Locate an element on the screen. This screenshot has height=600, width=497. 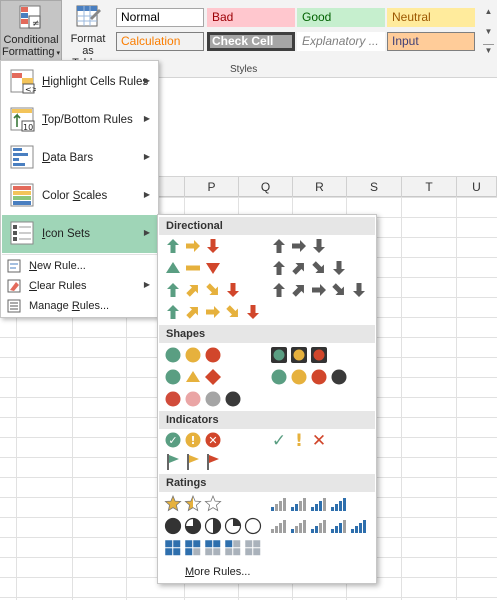
cell-style-check-cell: Check Cell is located at coordinates (251, 41).